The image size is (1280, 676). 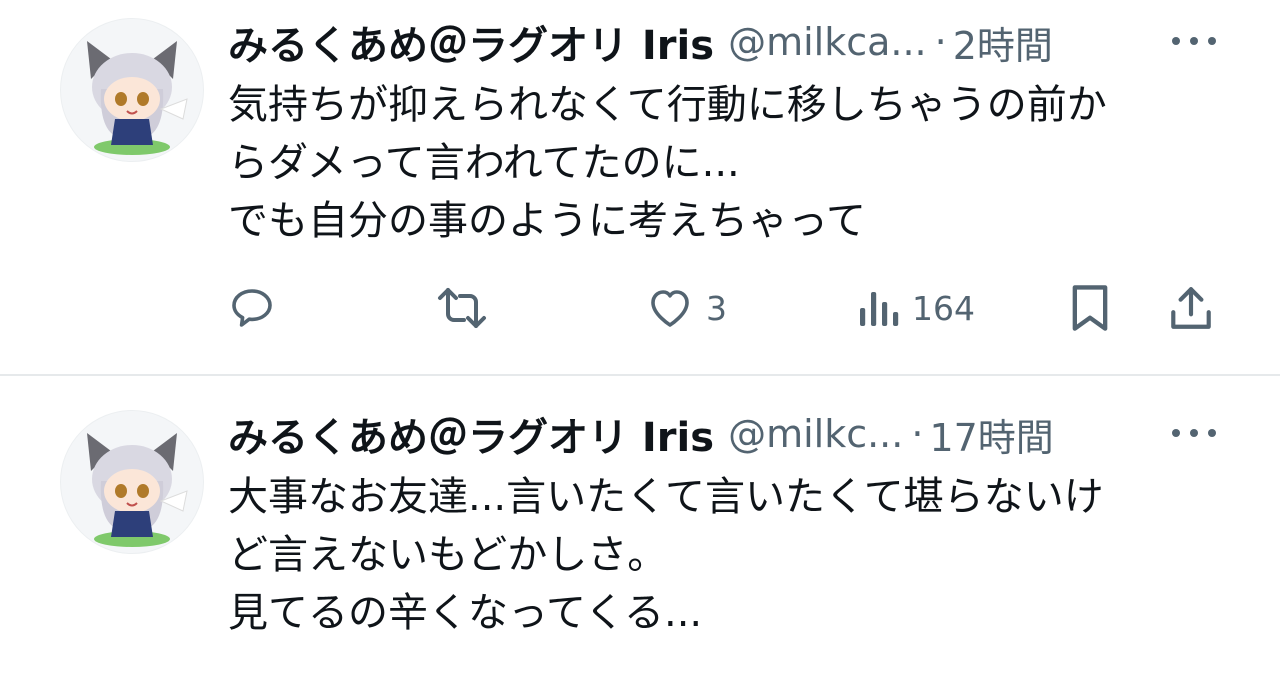 I want to click on tweet-time: 17時間, so click(x=991, y=434).